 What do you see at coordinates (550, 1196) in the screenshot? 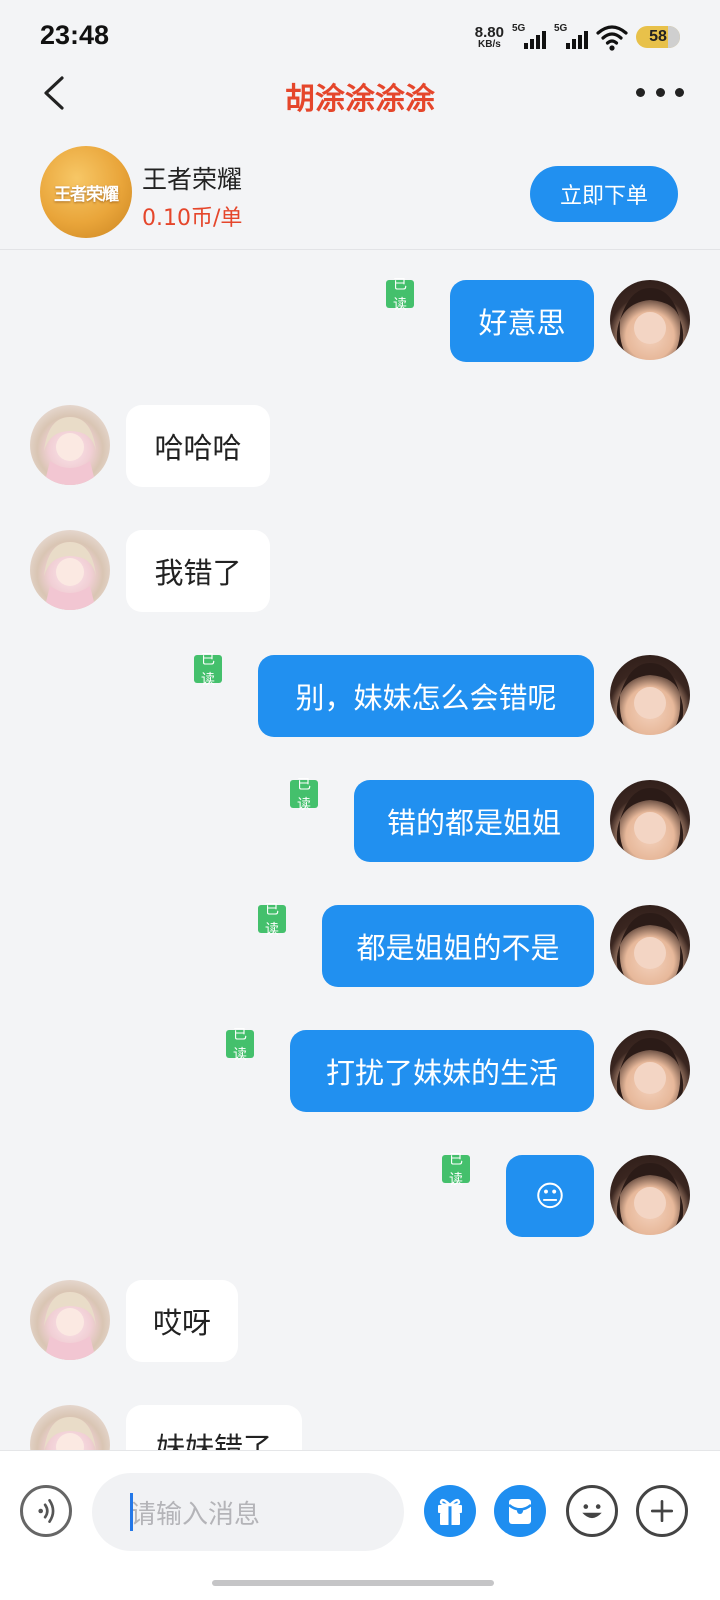
I see `message-bubble-sent: 😐` at bounding box center [550, 1196].